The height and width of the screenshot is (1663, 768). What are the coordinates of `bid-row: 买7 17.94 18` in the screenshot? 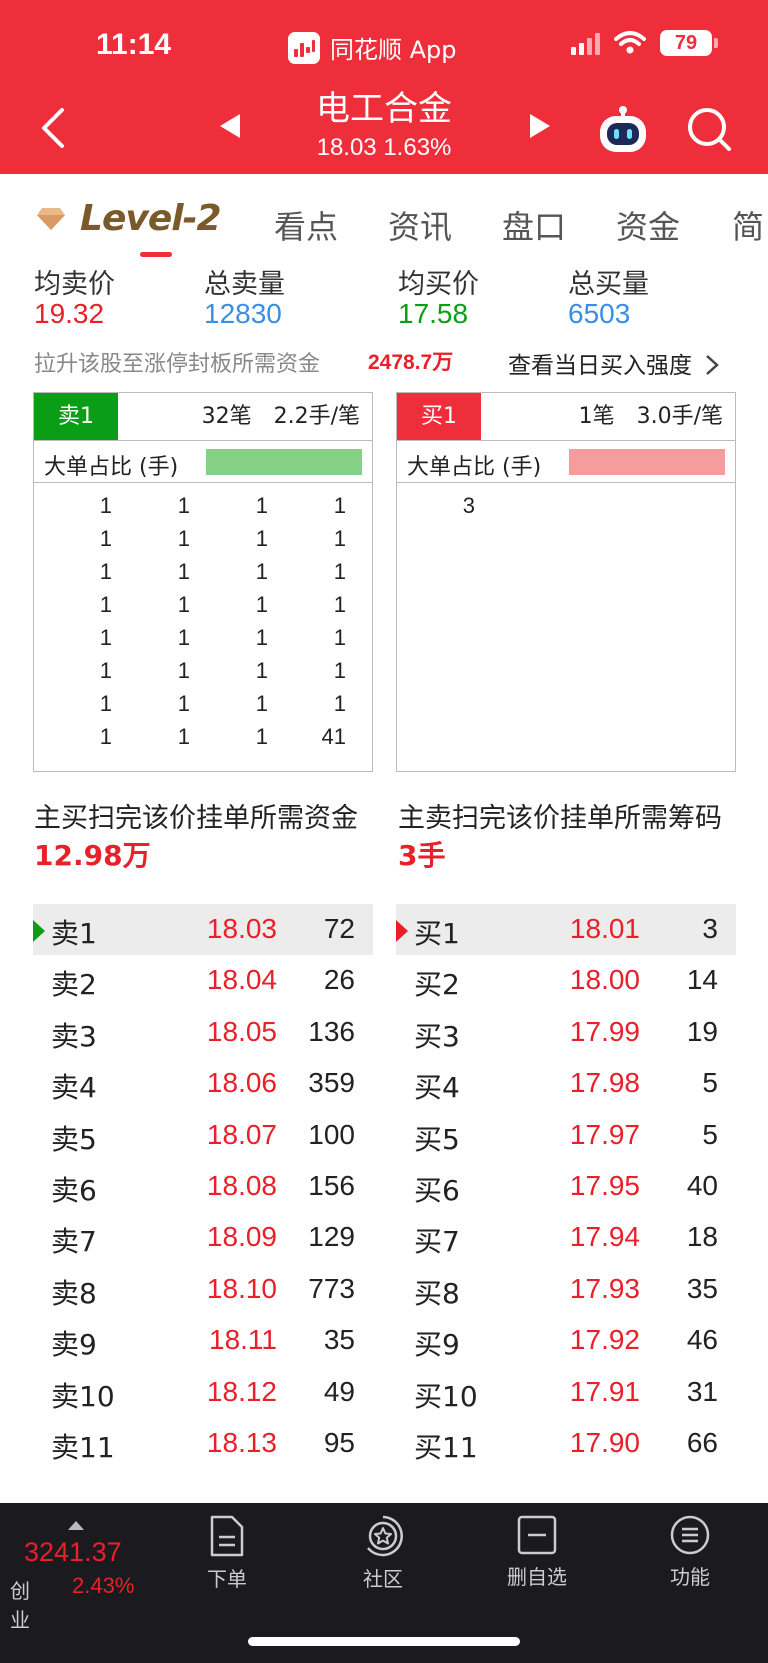 It's located at (566, 1237).